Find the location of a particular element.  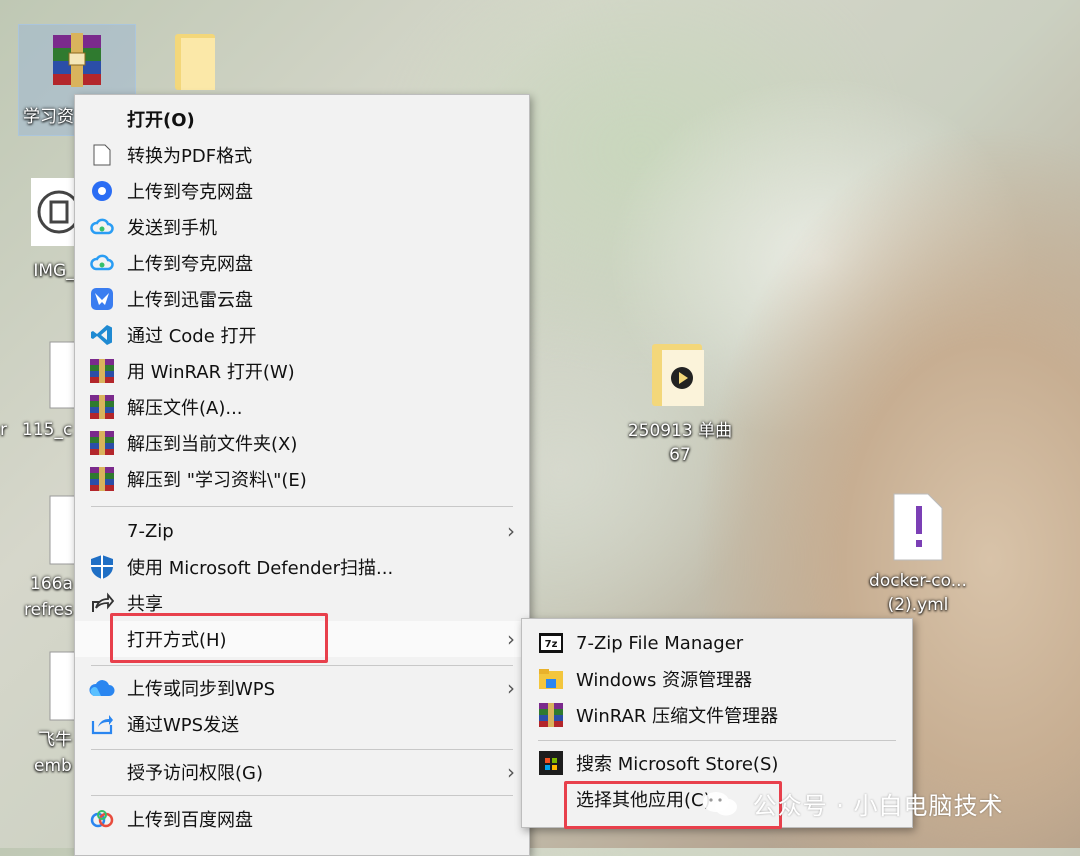

vscode-icon is located at coordinates (102, 335).